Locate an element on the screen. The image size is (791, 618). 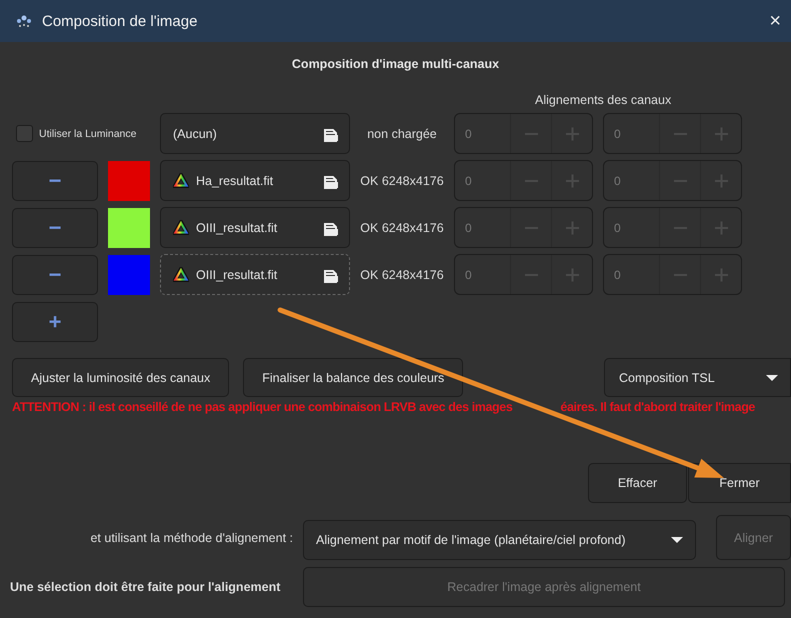
action-button: Finaliser la balance des couleurs is located at coordinates (353, 377).